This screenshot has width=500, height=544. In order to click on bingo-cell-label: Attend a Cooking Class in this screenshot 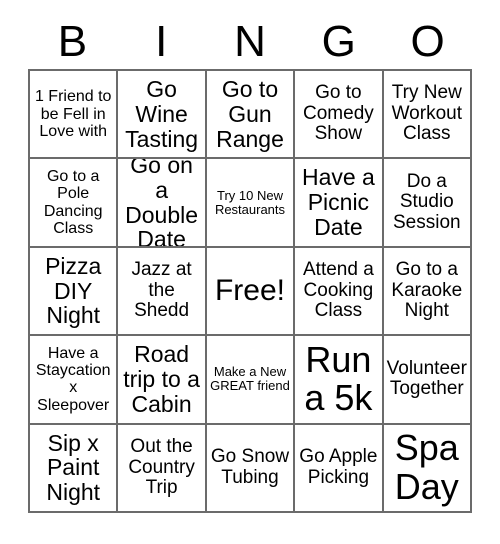, I will do `click(338, 290)`.